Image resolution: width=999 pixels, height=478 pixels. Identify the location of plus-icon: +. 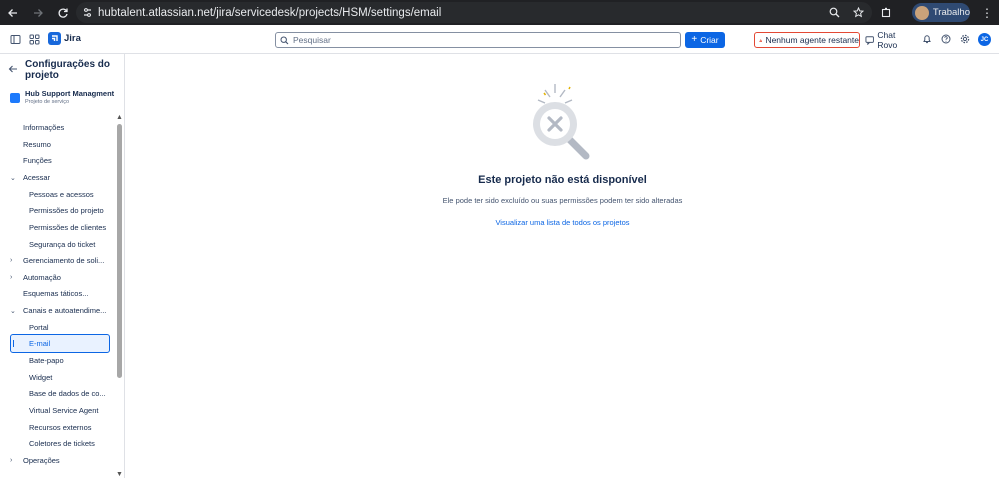
(694, 39).